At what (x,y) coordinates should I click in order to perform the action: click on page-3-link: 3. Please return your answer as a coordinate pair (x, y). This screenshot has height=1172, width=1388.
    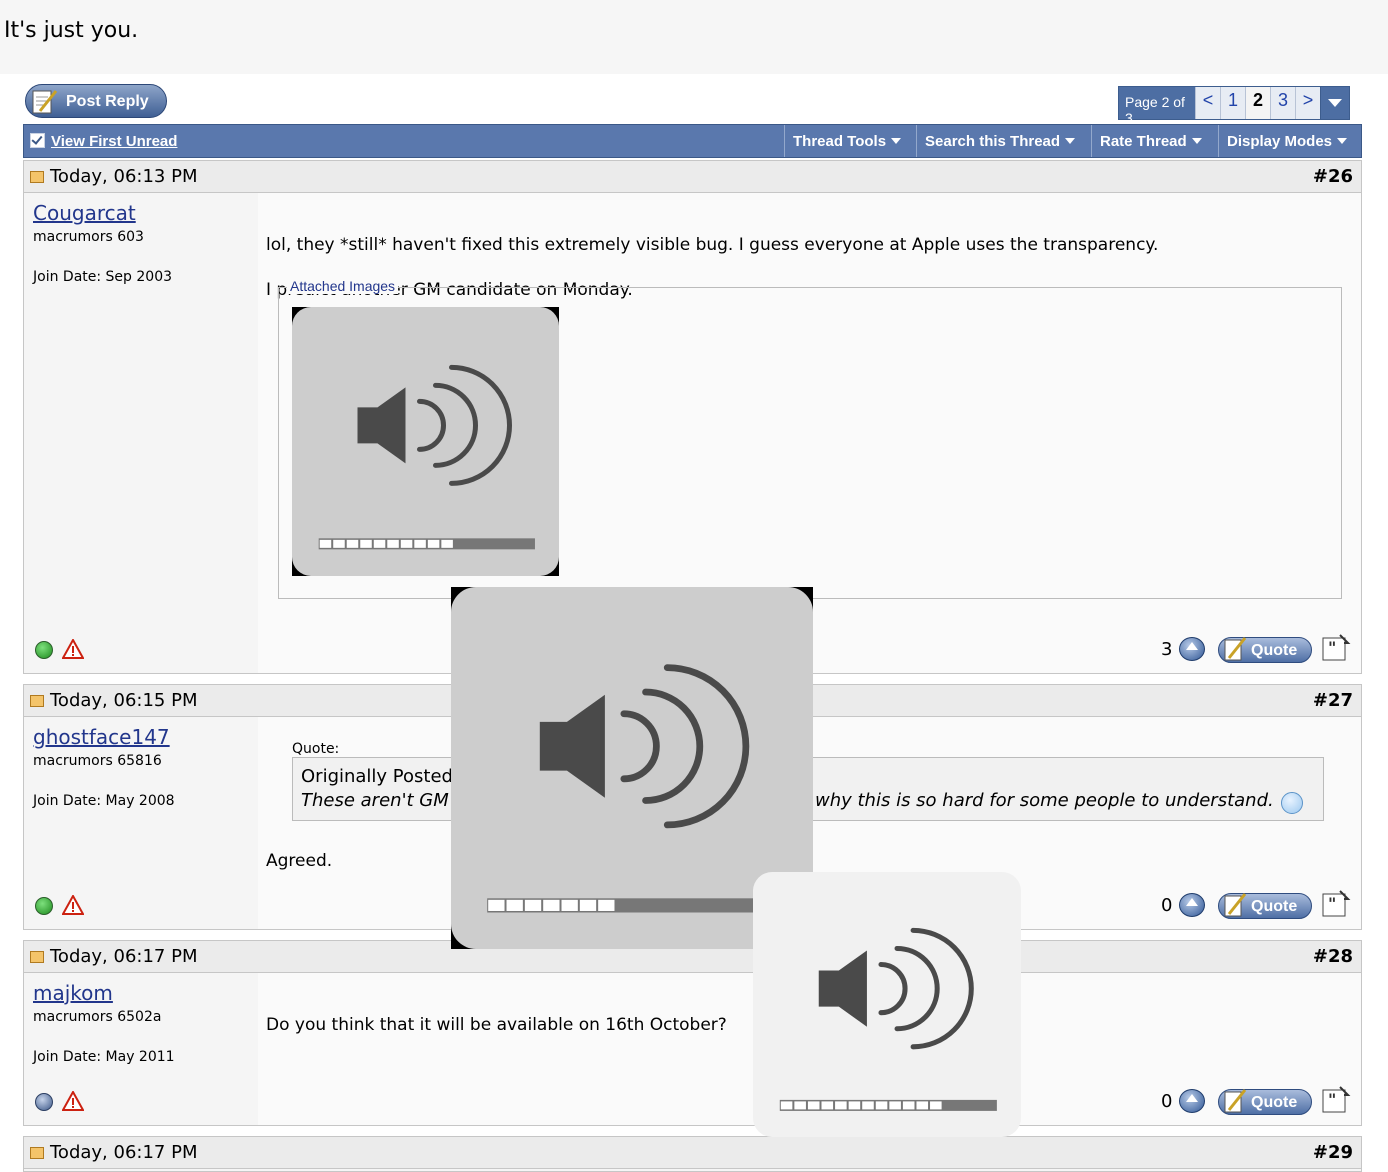
    Looking at the image, I should click on (1282, 103).